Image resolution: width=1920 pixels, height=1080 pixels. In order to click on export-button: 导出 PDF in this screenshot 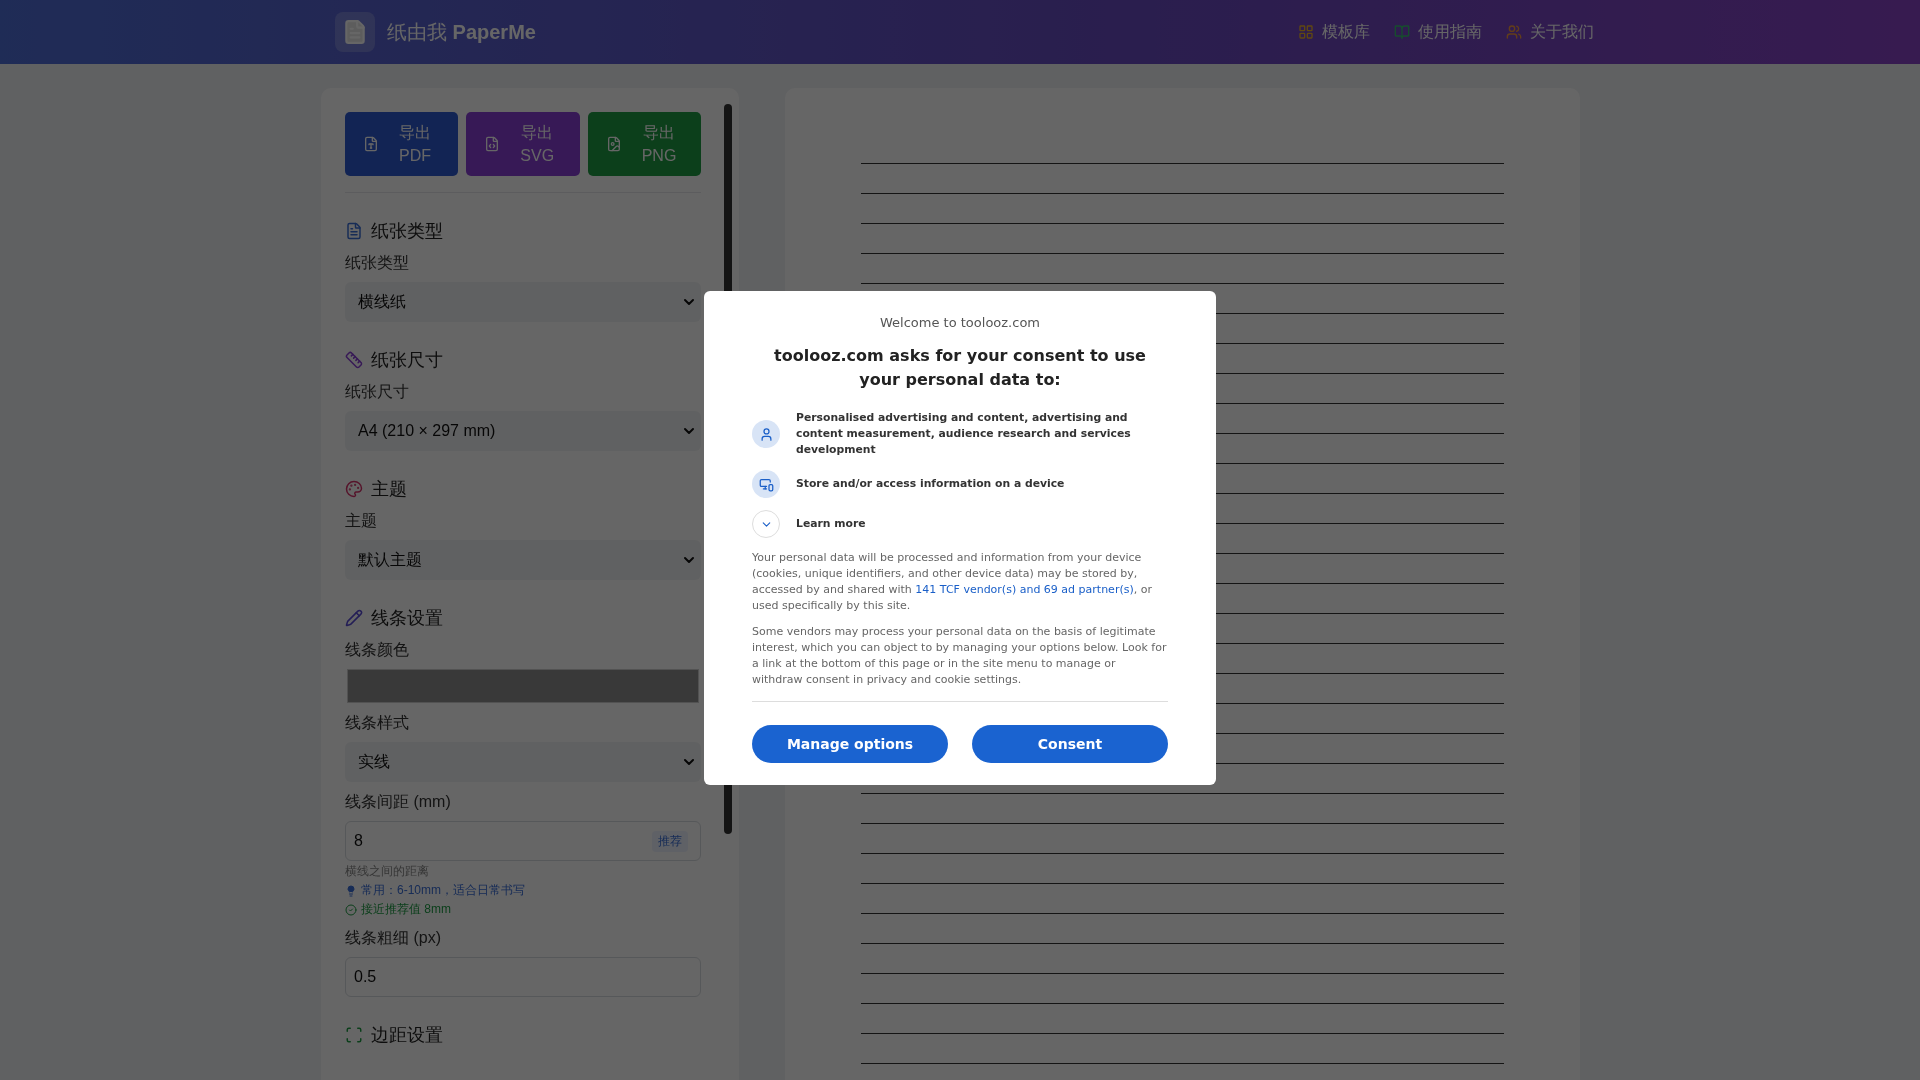, I will do `click(402, 144)`.